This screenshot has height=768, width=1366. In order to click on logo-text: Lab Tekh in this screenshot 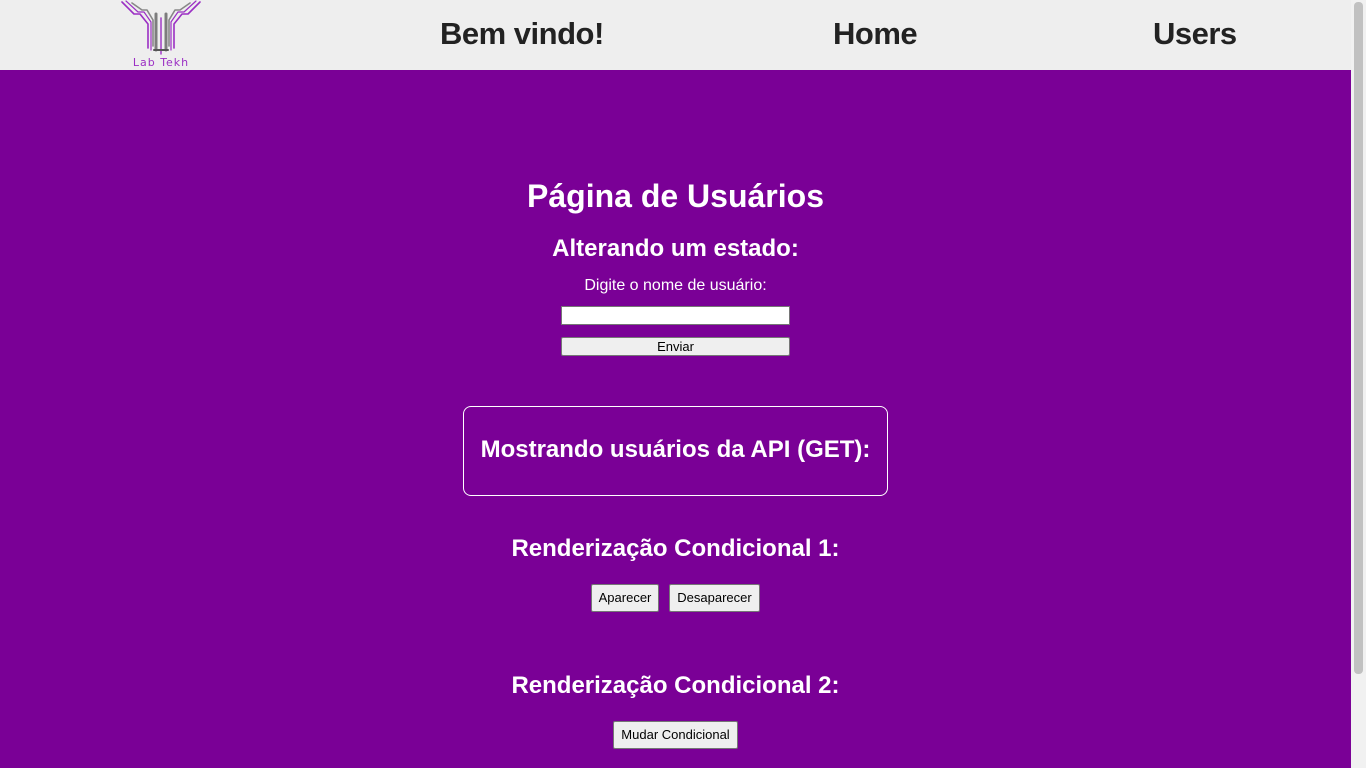, I will do `click(161, 62)`.